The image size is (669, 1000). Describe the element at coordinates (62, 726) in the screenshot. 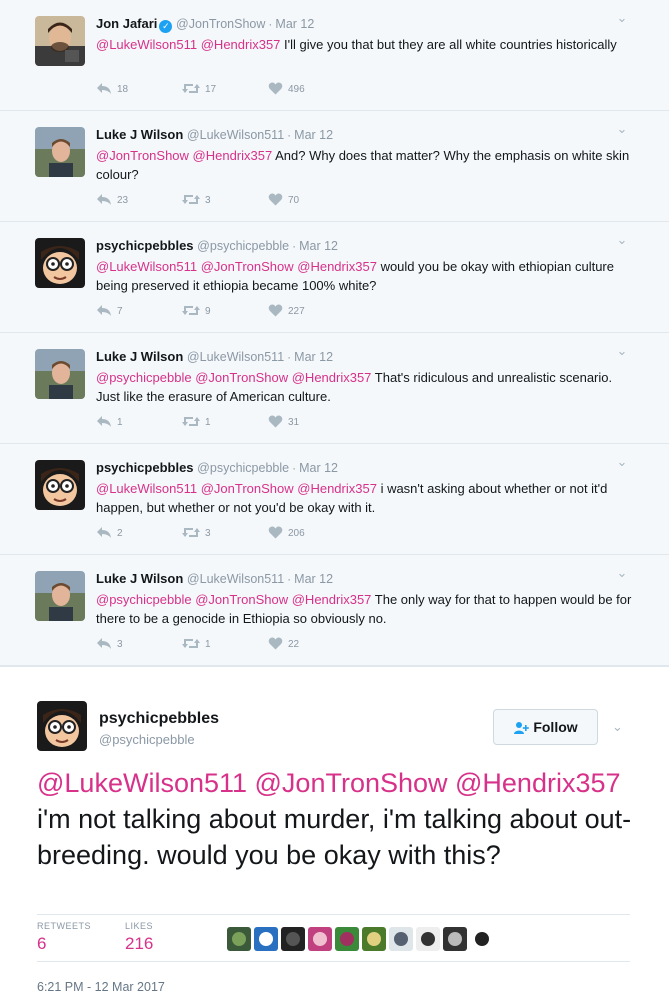

I see `main-avatar` at that location.